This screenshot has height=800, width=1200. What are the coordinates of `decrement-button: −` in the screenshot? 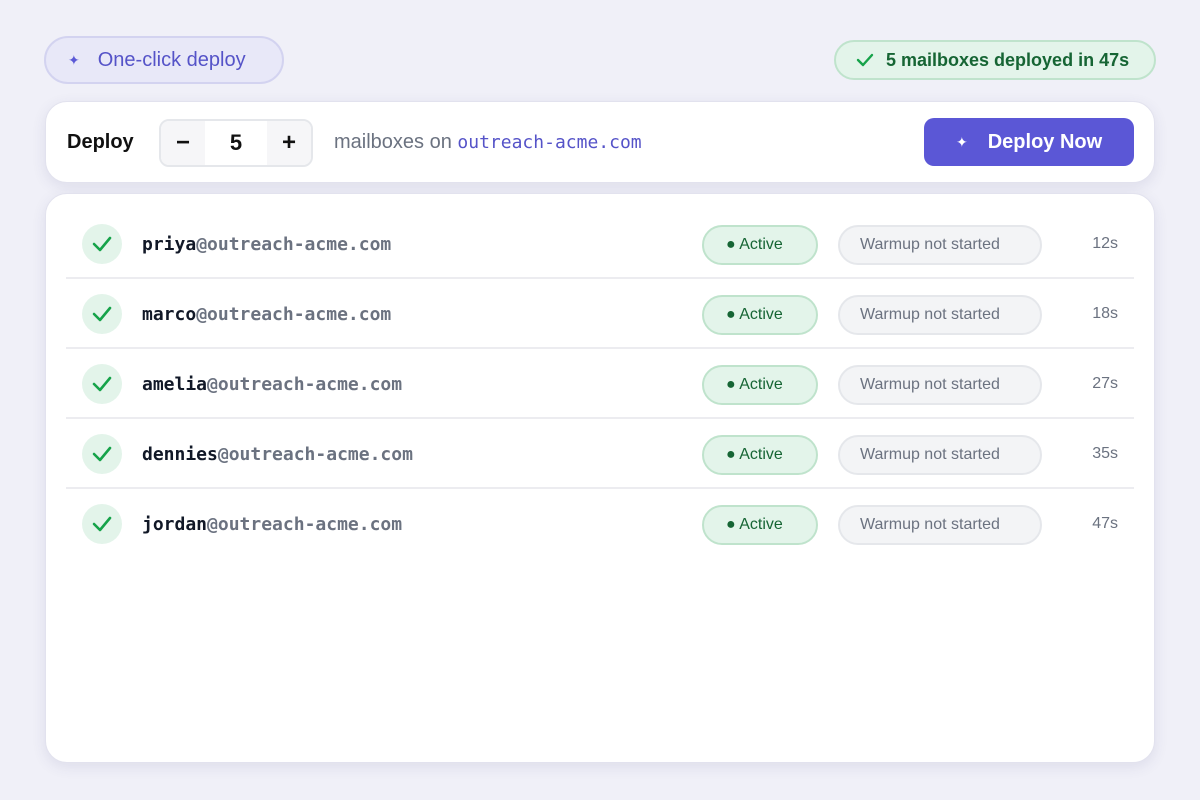 It's located at (183, 143).